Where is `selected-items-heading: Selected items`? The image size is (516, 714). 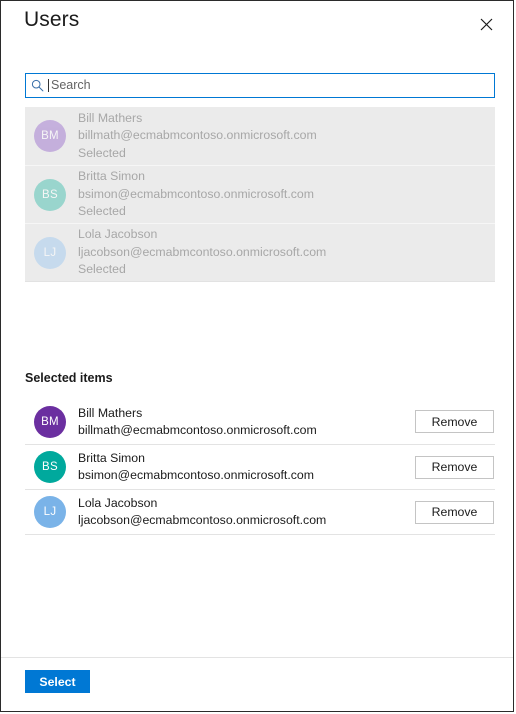 selected-items-heading: Selected items is located at coordinates (69, 378).